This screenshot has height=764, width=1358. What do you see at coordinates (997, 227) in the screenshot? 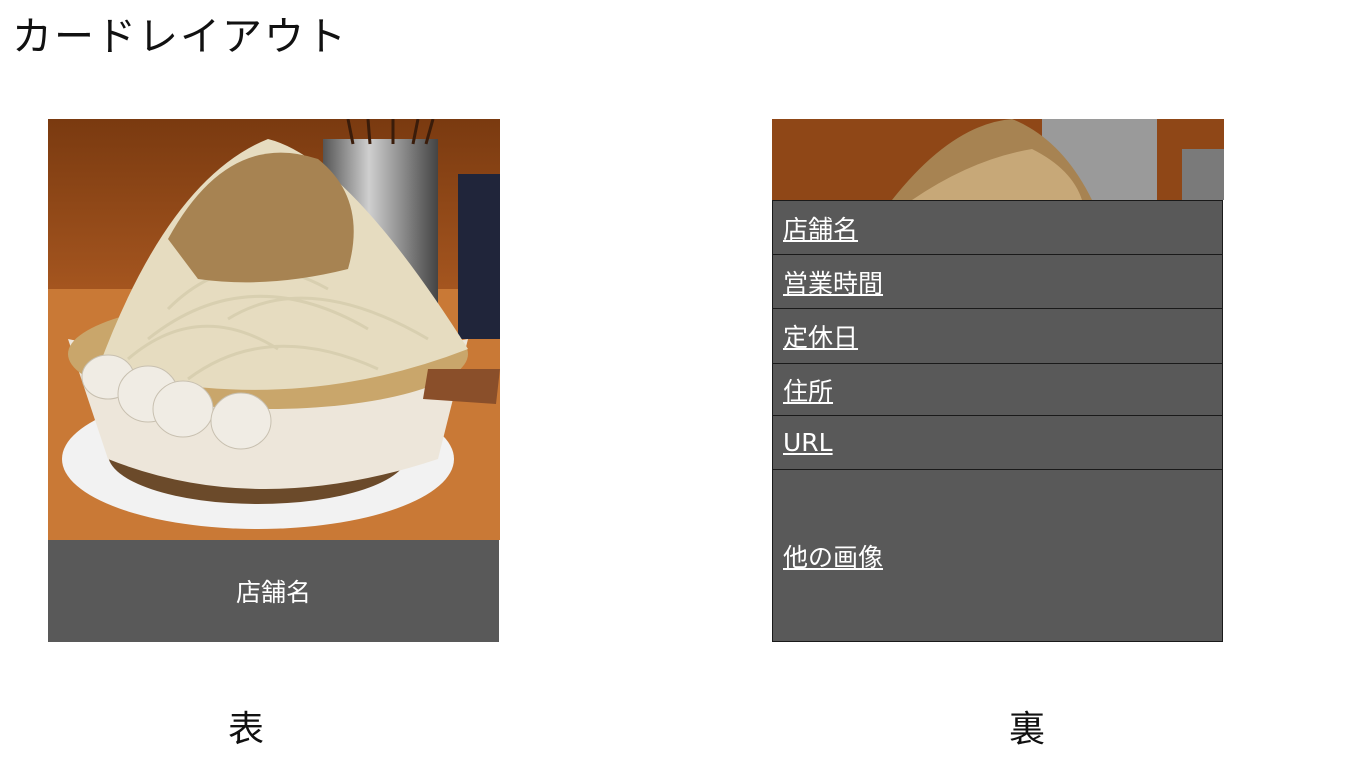
I see `info-row-shop-name: 店舗名` at bounding box center [997, 227].